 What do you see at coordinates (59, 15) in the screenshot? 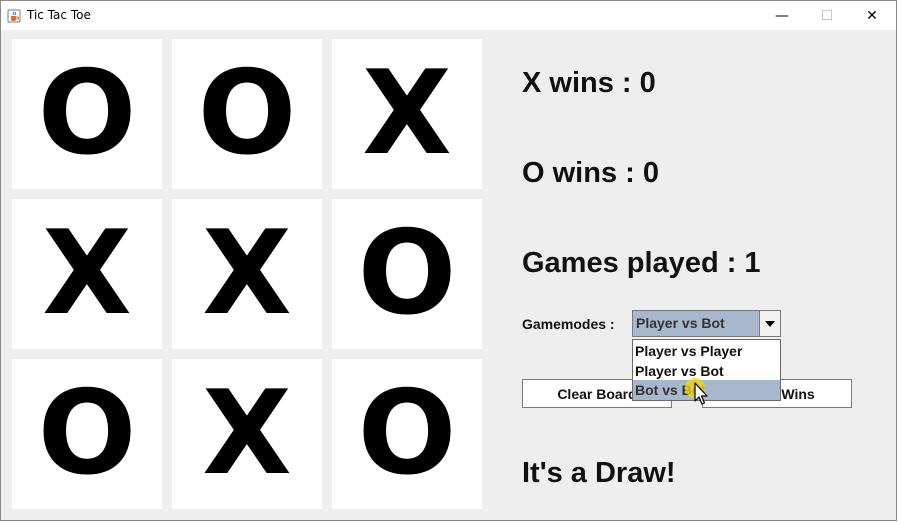
I see `window-title: Tic Tac Toe` at bounding box center [59, 15].